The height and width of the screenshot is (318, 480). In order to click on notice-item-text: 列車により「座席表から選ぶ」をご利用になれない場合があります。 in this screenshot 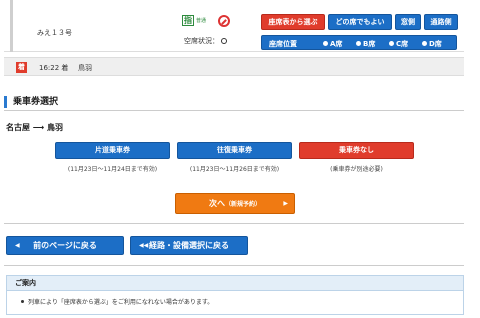, I will do `click(121, 302)`.